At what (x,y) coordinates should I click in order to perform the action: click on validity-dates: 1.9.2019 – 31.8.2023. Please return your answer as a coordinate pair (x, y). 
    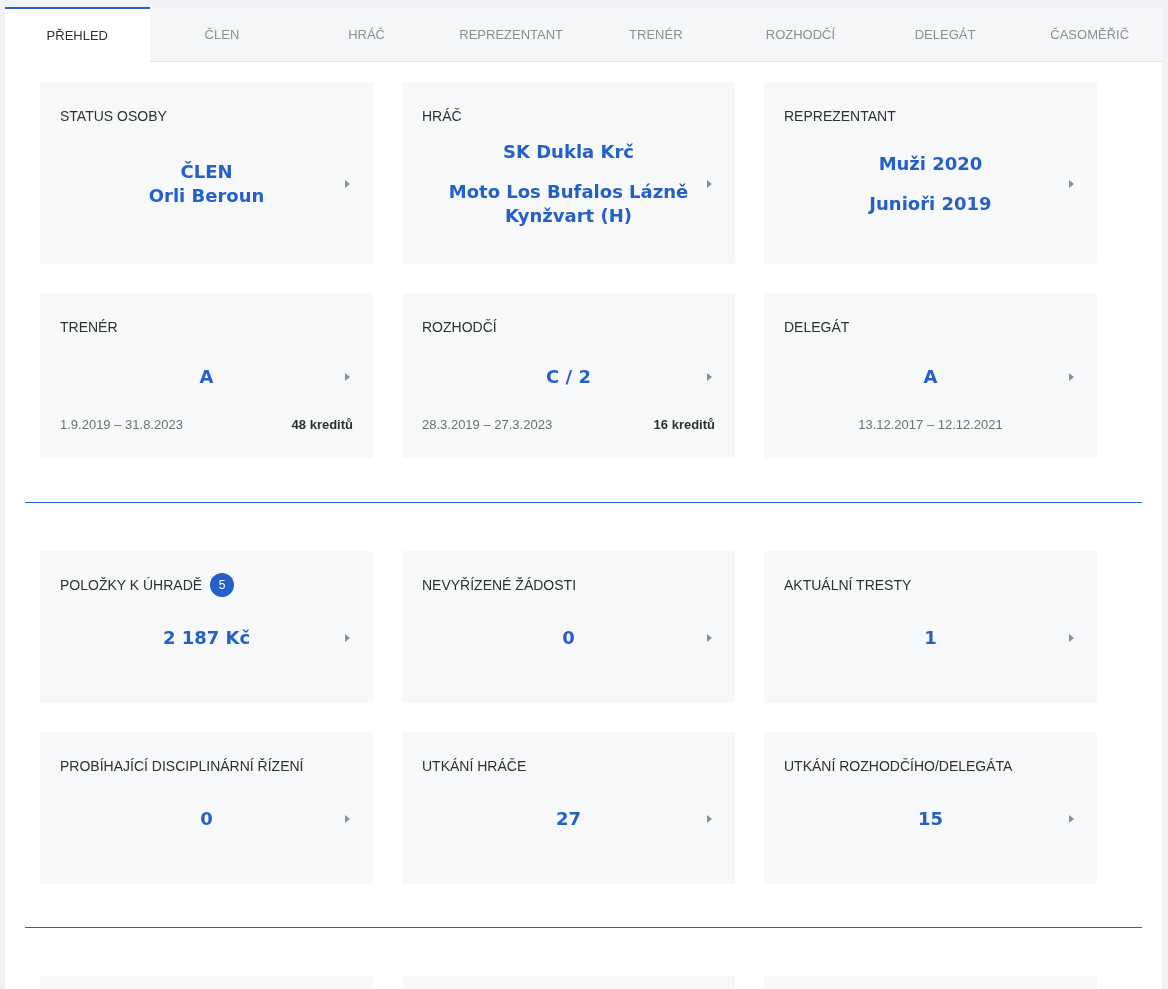
    Looking at the image, I should click on (121, 424).